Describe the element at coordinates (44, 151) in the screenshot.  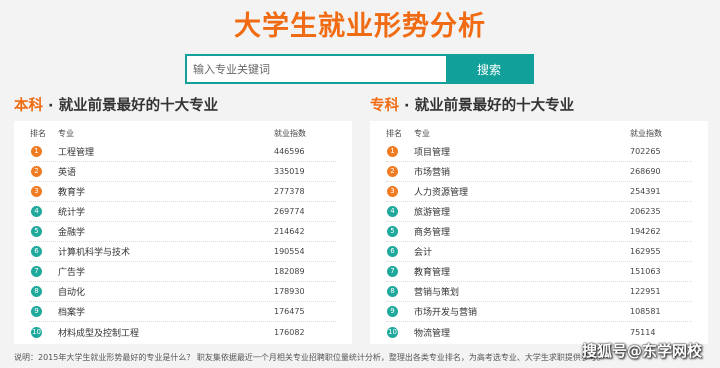
I see `rank-cell: 1` at that location.